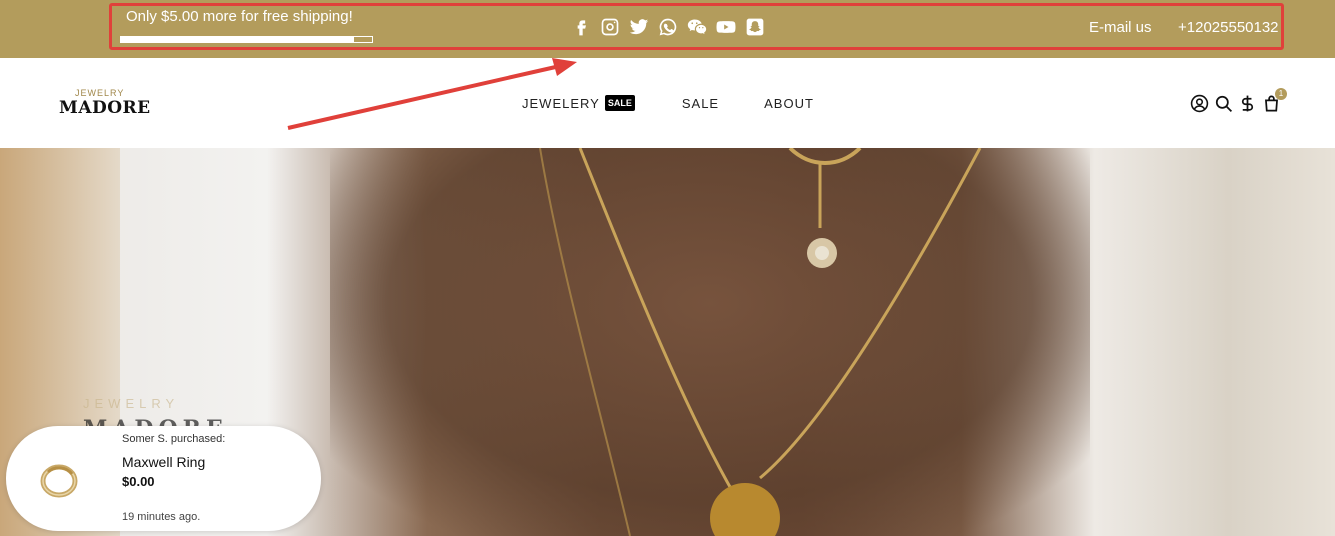 This screenshot has height=536, width=1335. Describe the element at coordinates (105, 108) in the screenshot. I see `logo-wordmark: MADORE` at that location.